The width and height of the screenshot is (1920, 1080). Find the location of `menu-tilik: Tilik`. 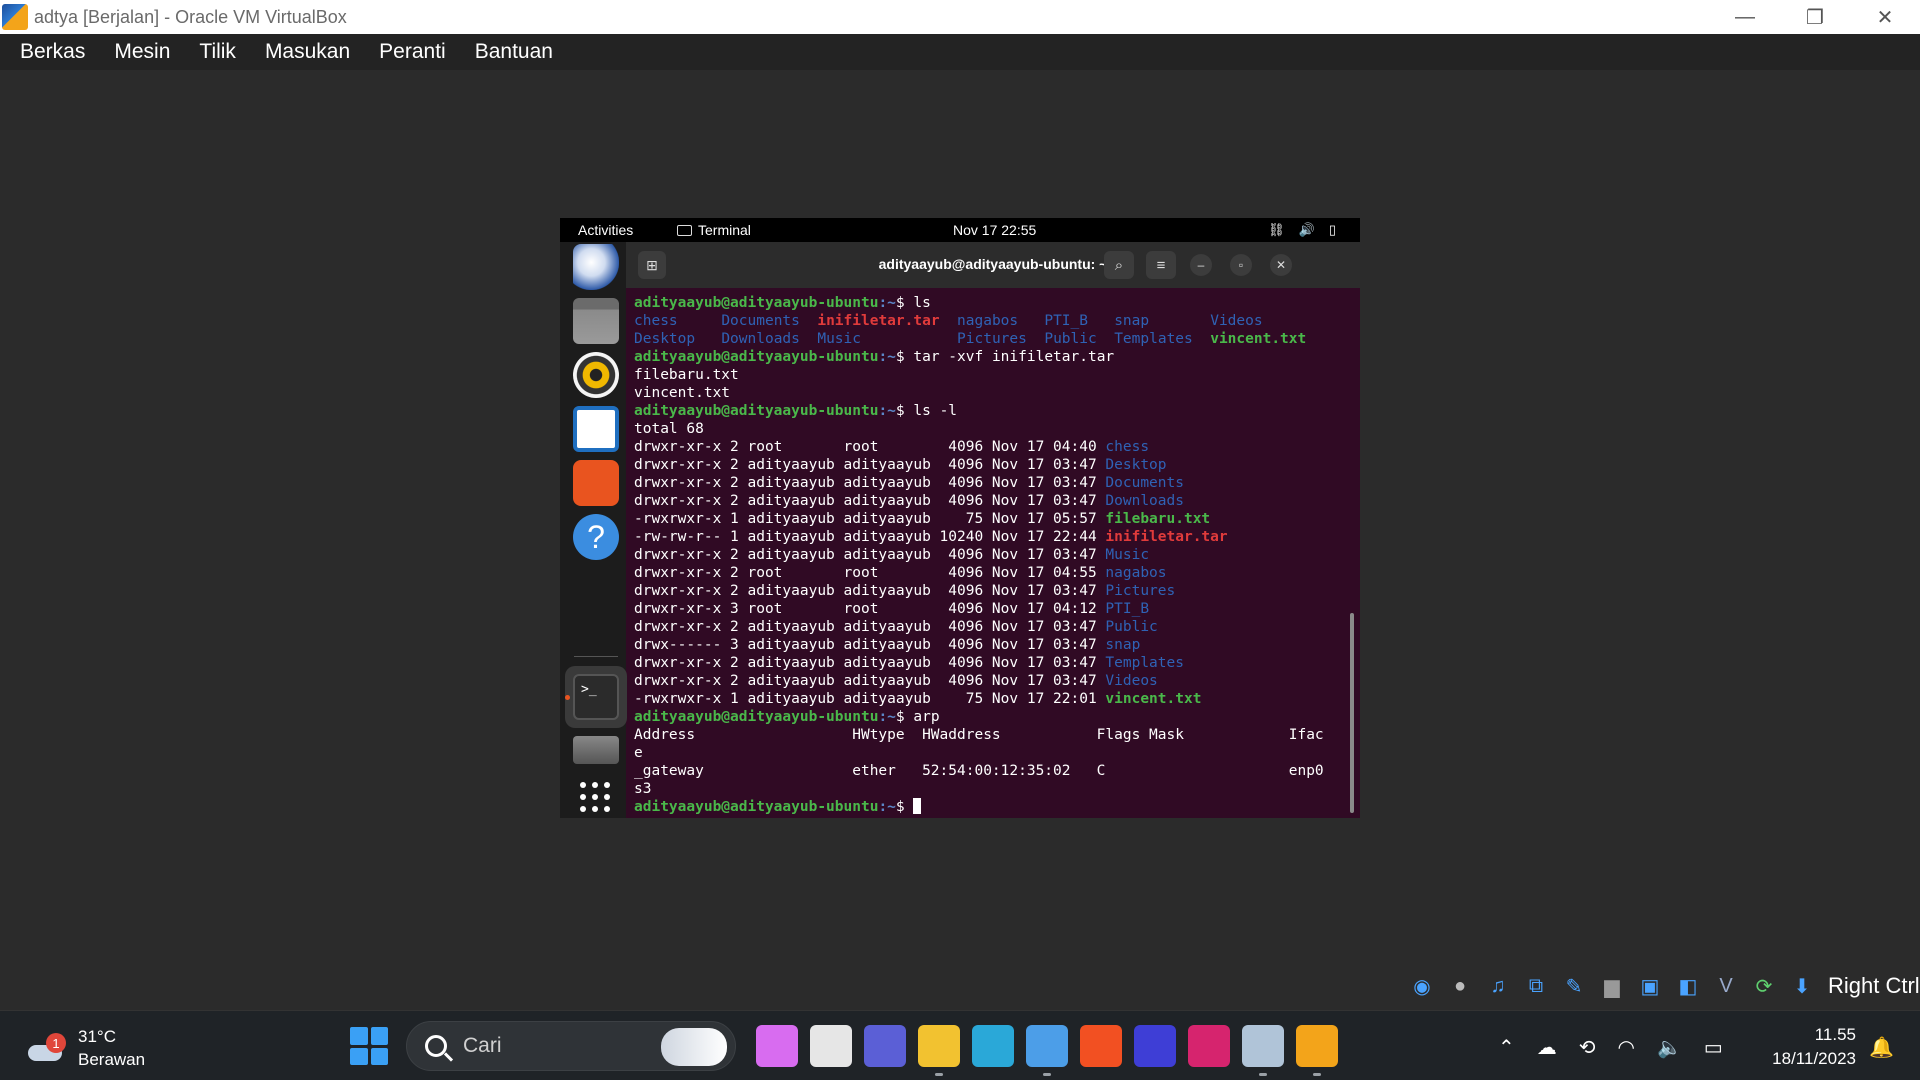

menu-tilik: Tilik is located at coordinates (217, 52).